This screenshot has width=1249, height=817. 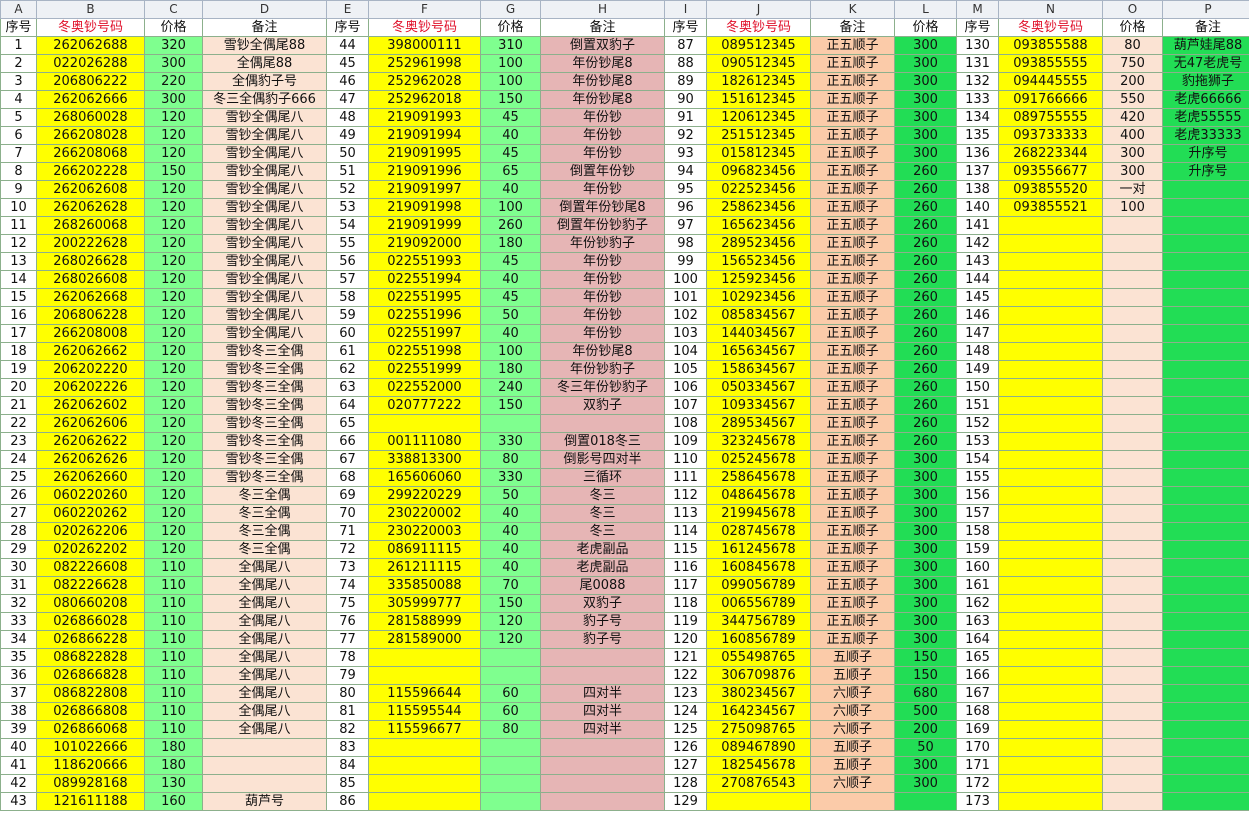 What do you see at coordinates (347, 45) in the screenshot?
I see `table-cell: 44` at bounding box center [347, 45].